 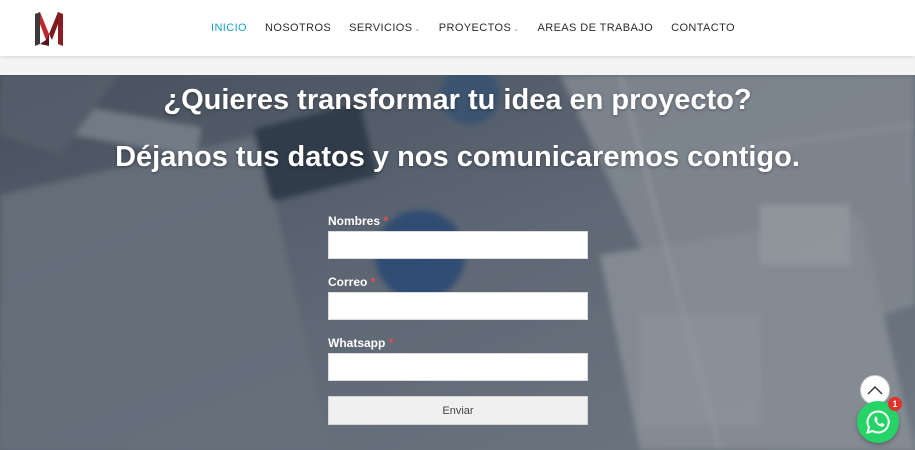 What do you see at coordinates (458, 245) in the screenshot?
I see `nombres-input` at bounding box center [458, 245].